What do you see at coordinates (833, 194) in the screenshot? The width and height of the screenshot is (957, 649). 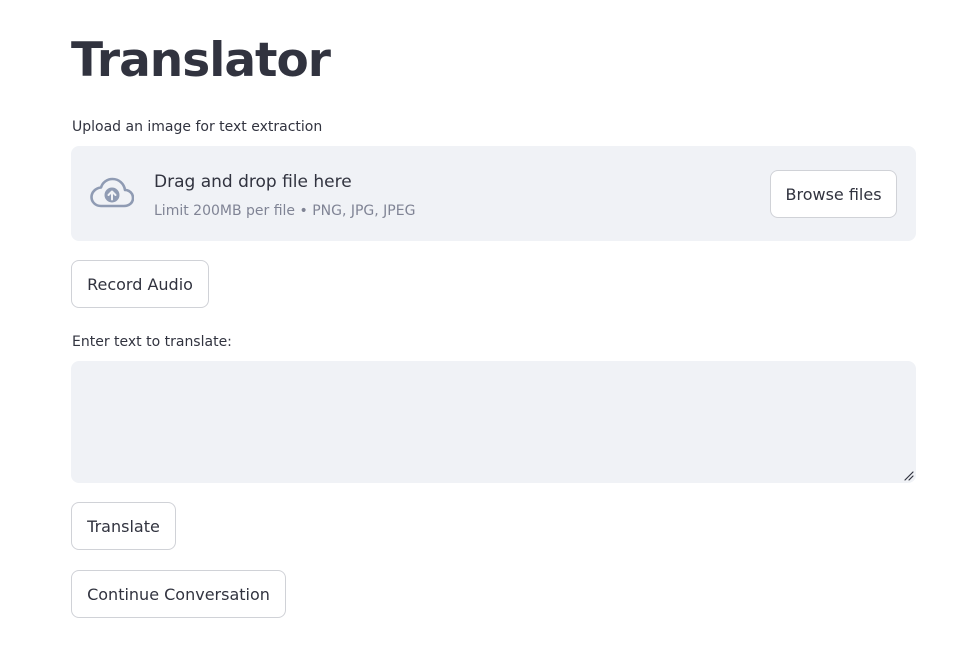 I see `browse-files-button: Browse files` at bounding box center [833, 194].